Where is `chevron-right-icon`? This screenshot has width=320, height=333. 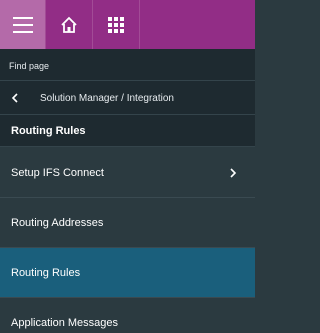 chevron-right-icon is located at coordinates (233, 173).